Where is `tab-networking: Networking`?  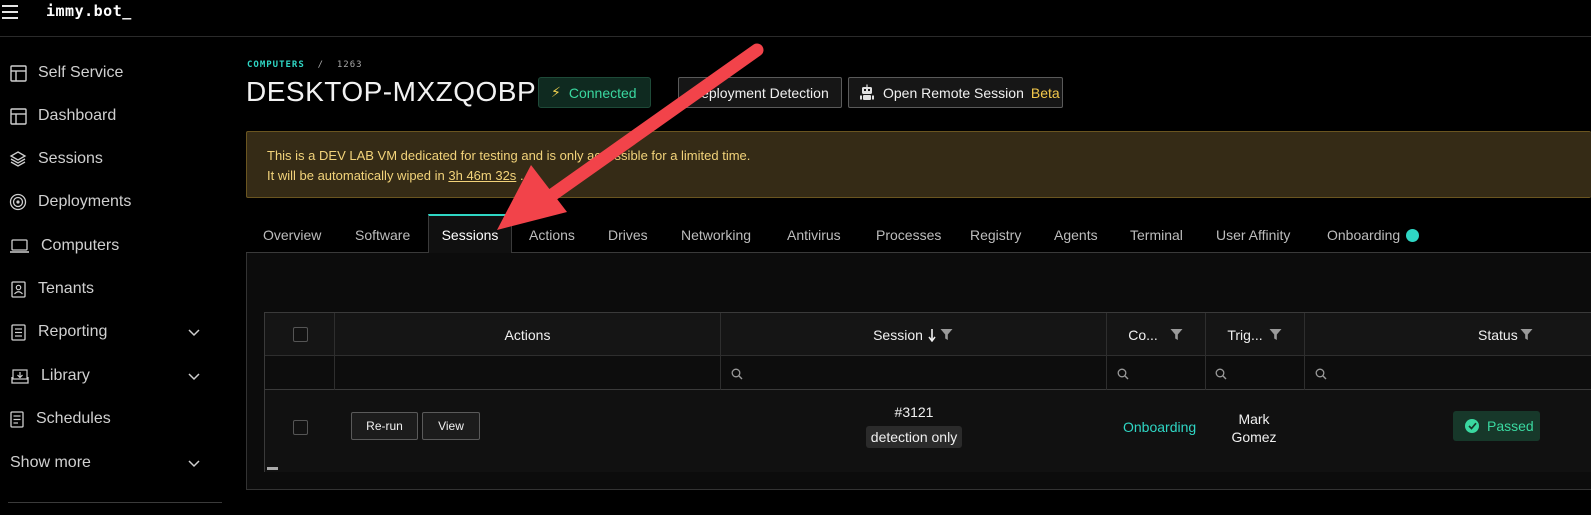
tab-networking: Networking is located at coordinates (716, 233).